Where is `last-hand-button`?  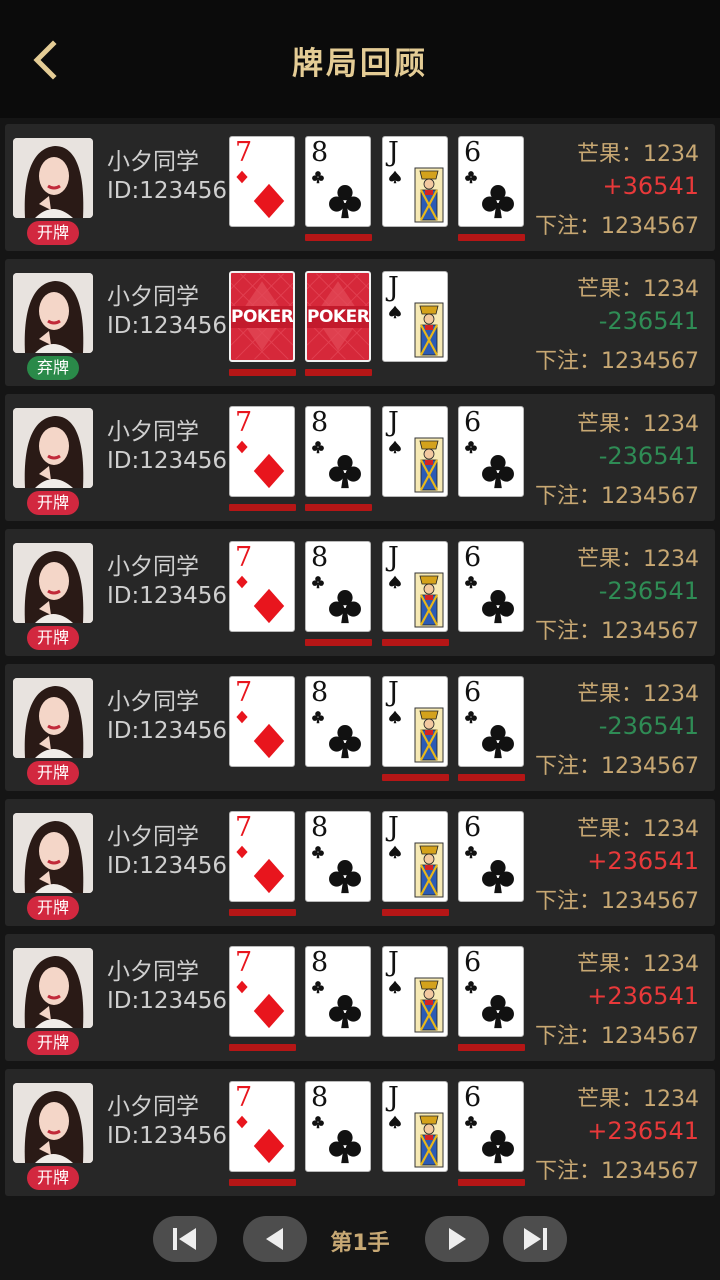 last-hand-button is located at coordinates (535, 1239).